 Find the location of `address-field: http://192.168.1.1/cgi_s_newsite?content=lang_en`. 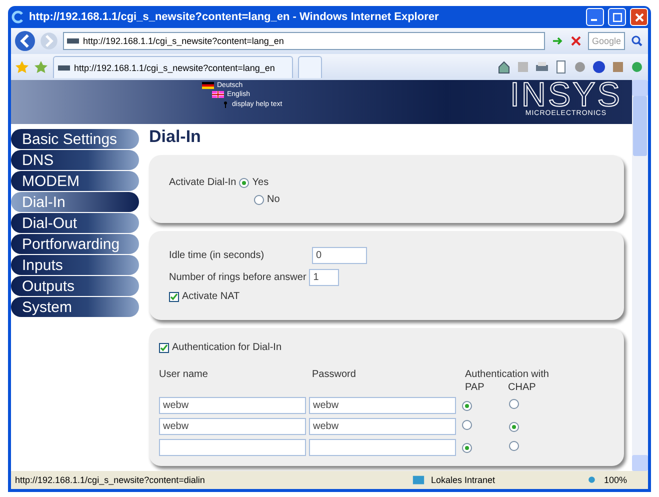

address-field: http://192.168.1.1/cgi_s_newsite?content=lang_en is located at coordinates (304, 41).